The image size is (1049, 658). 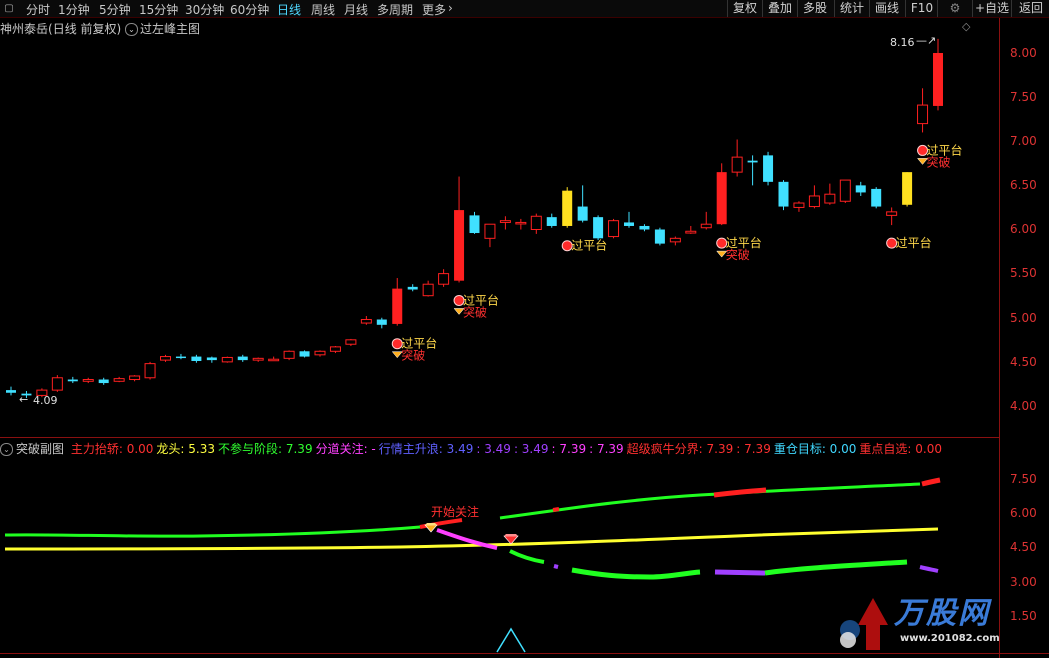 I want to click on signal-triangle, so click(x=511, y=640).